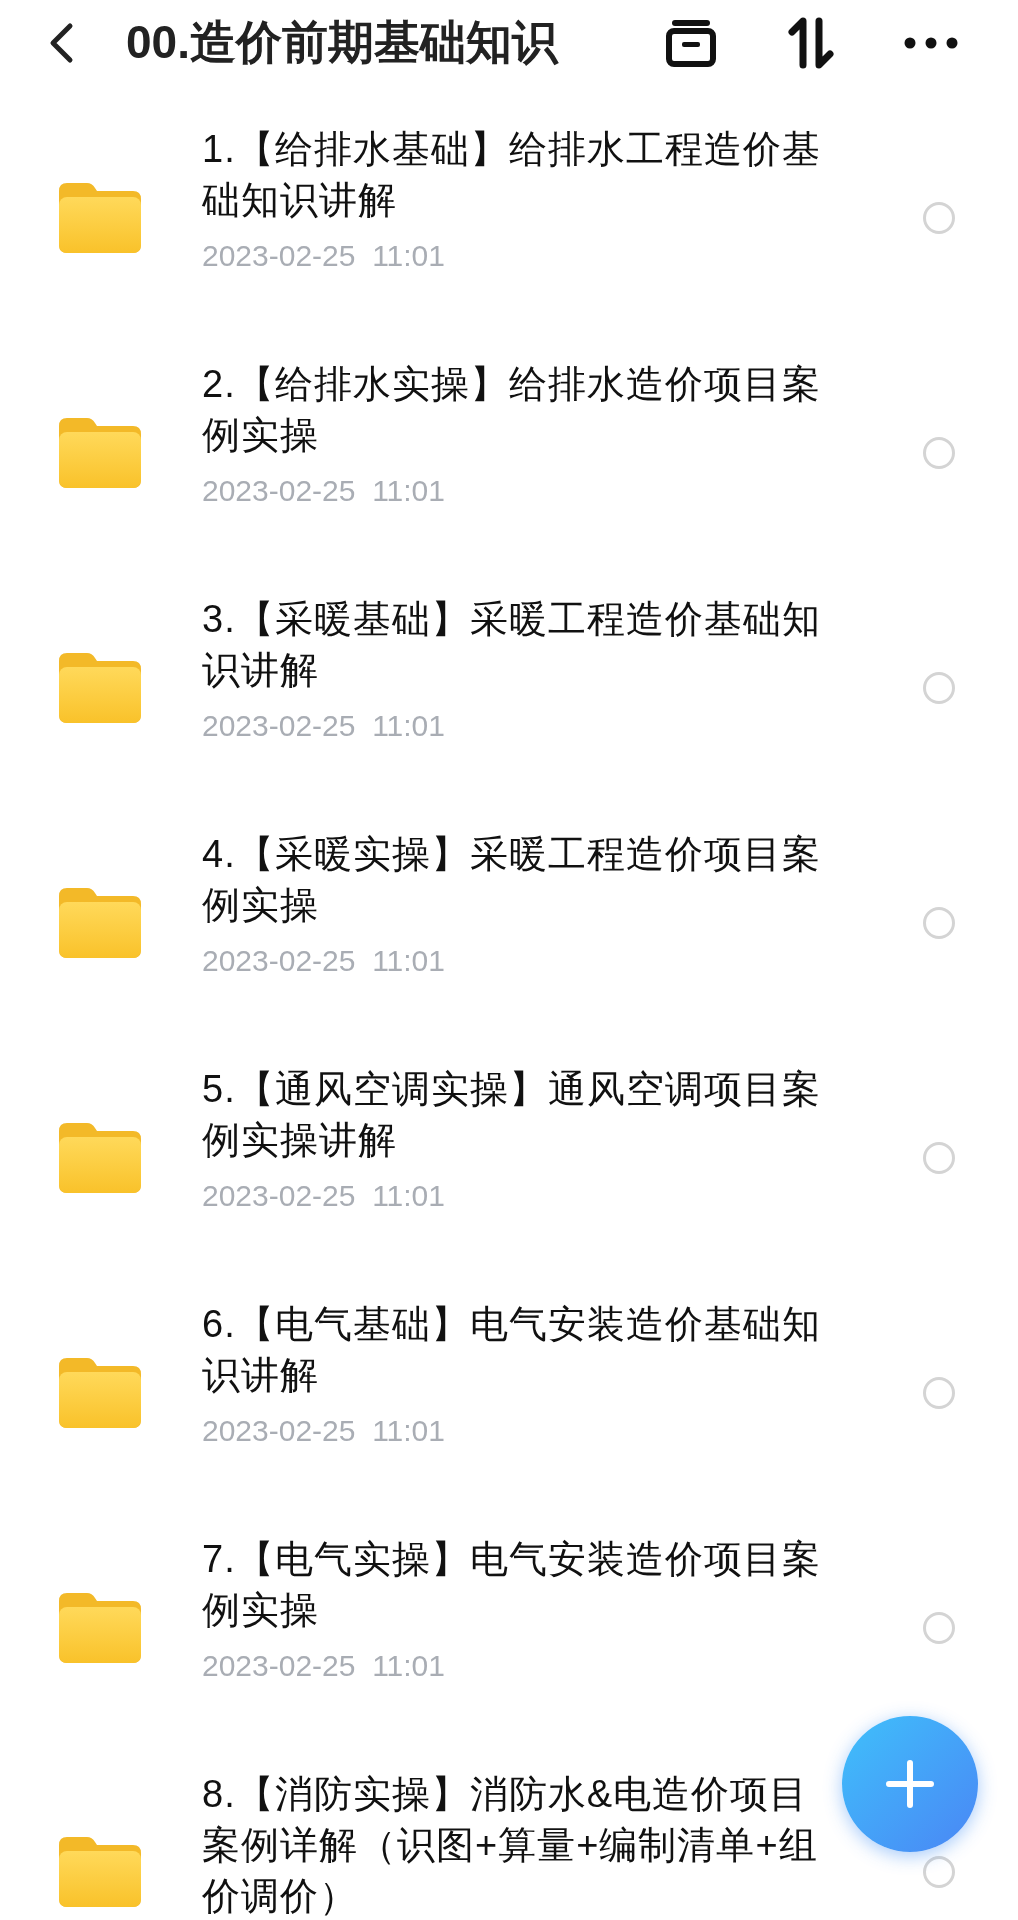 The width and height of the screenshot is (1018, 1920). I want to click on folder-name: 2.【给排水实操】给排水造价项目案例实操, so click(512, 410).